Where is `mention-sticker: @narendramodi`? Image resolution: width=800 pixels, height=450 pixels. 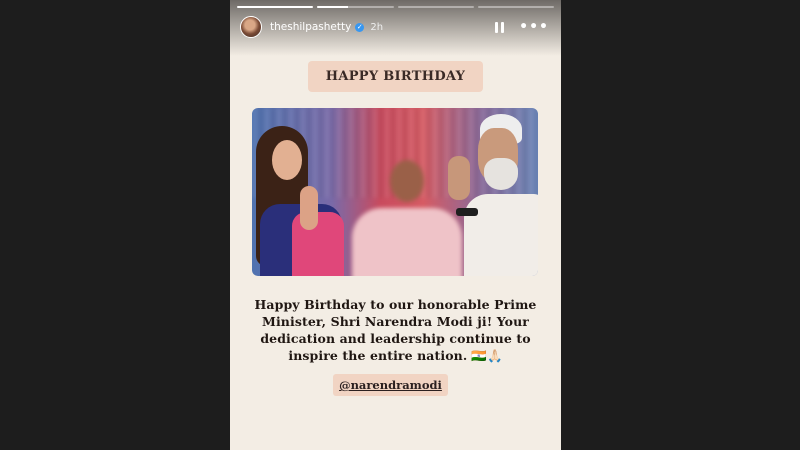
mention-sticker: @narendramodi is located at coordinates (390, 385).